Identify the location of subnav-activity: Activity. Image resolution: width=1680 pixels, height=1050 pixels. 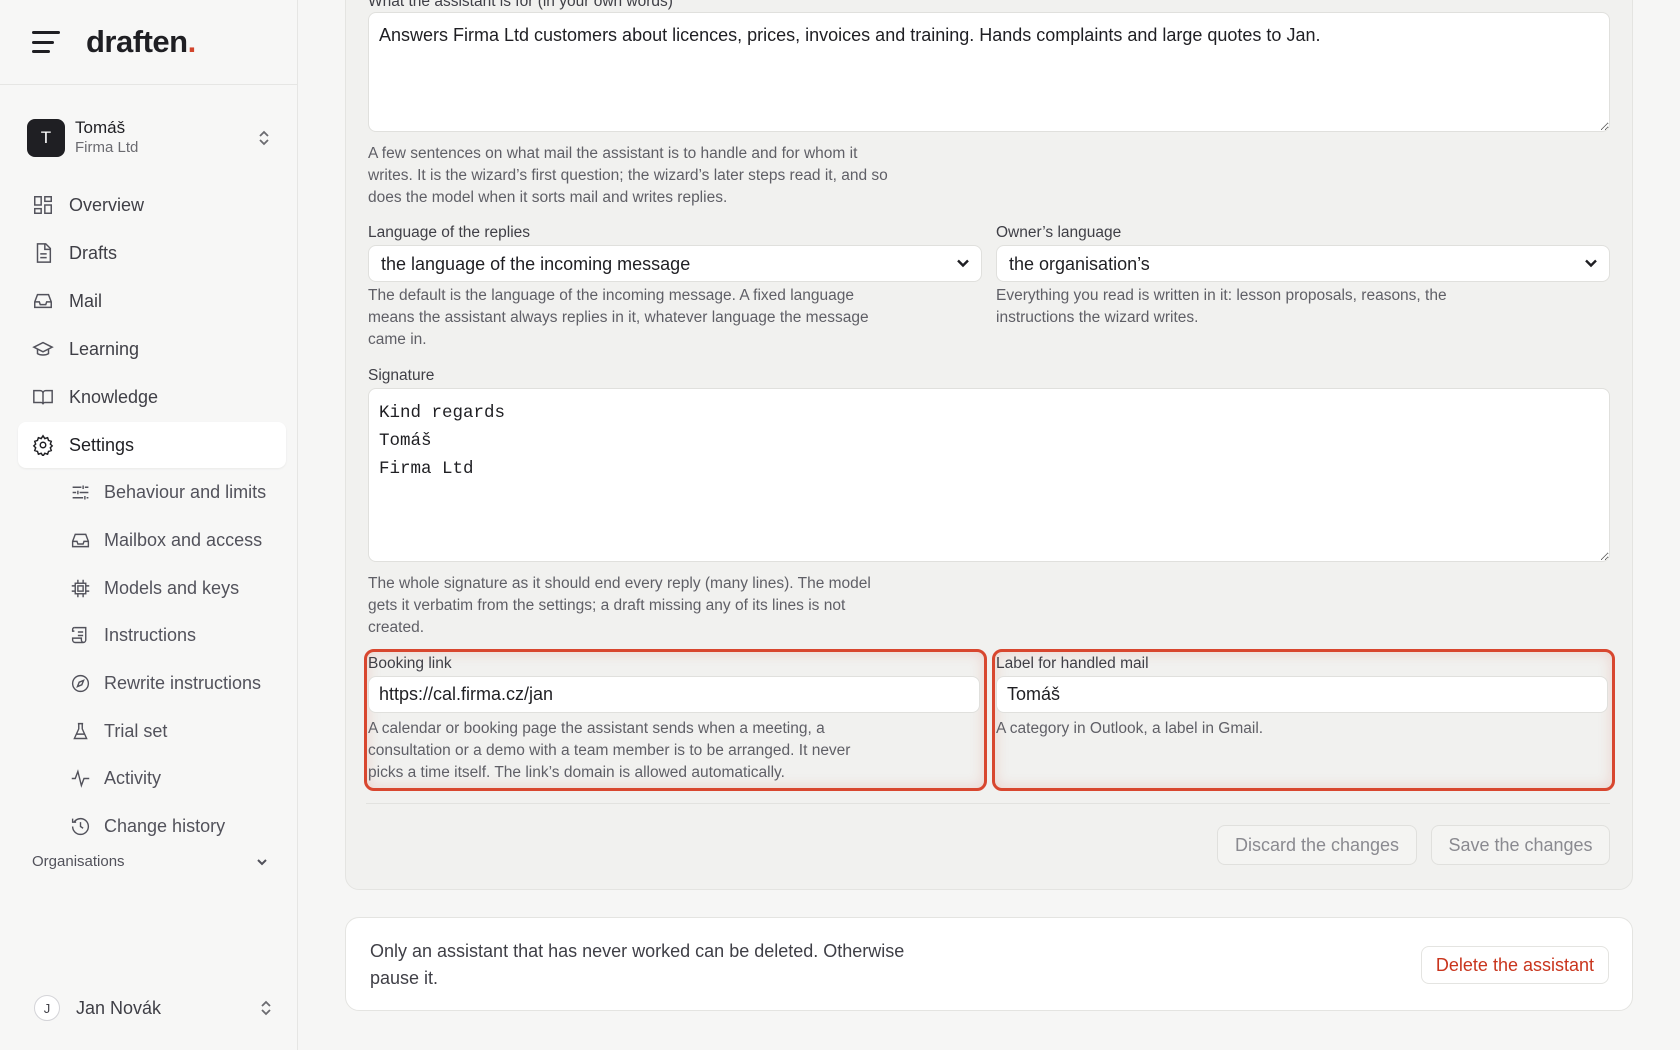
(152, 779).